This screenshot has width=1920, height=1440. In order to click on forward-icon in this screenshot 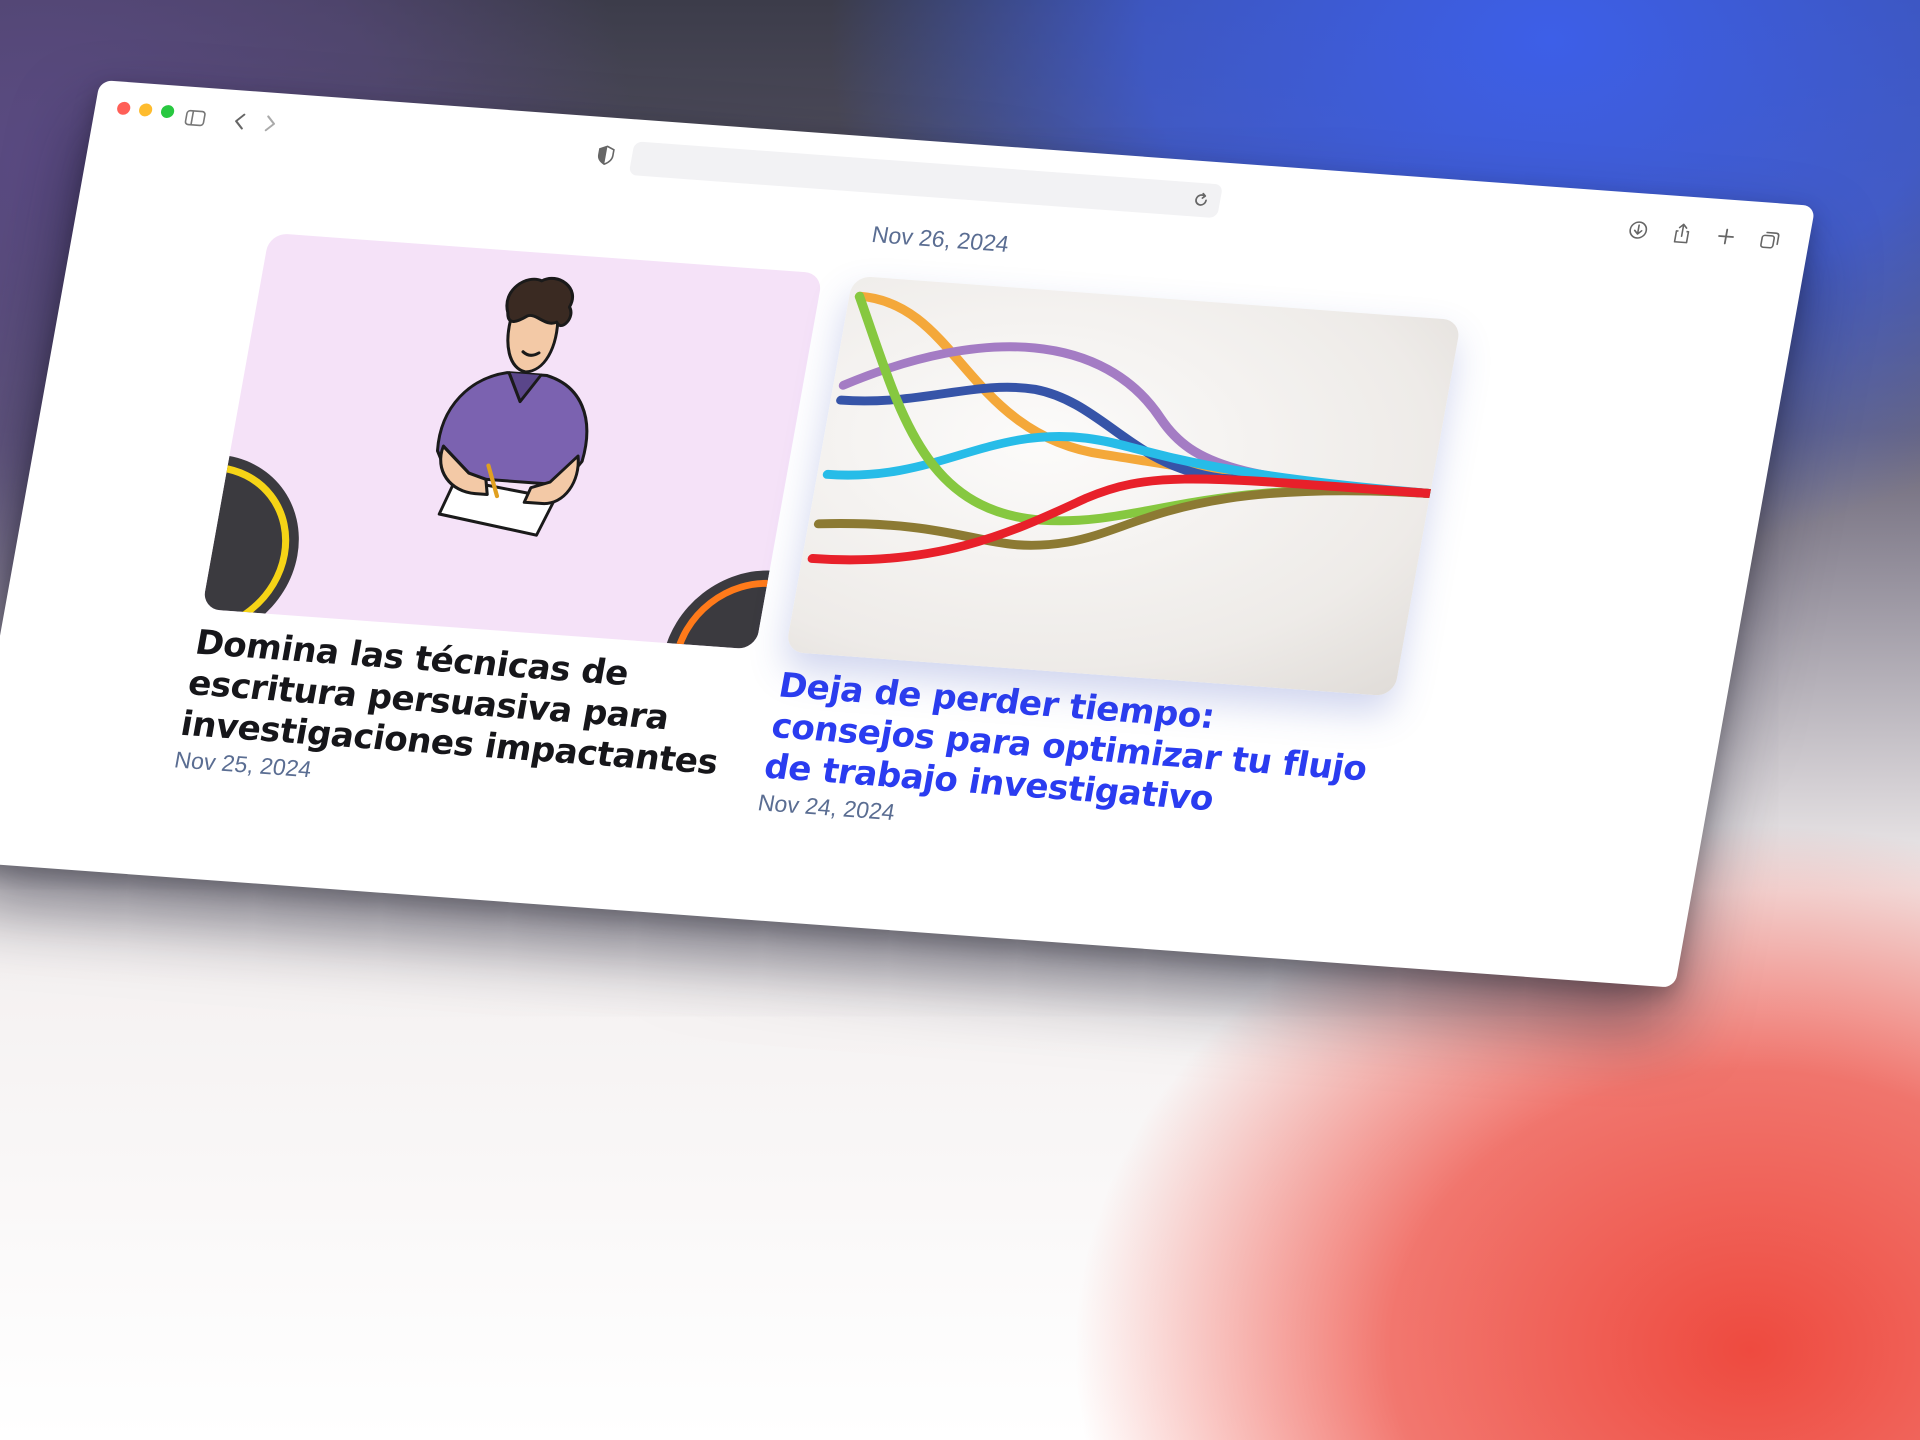, I will do `click(270, 123)`.